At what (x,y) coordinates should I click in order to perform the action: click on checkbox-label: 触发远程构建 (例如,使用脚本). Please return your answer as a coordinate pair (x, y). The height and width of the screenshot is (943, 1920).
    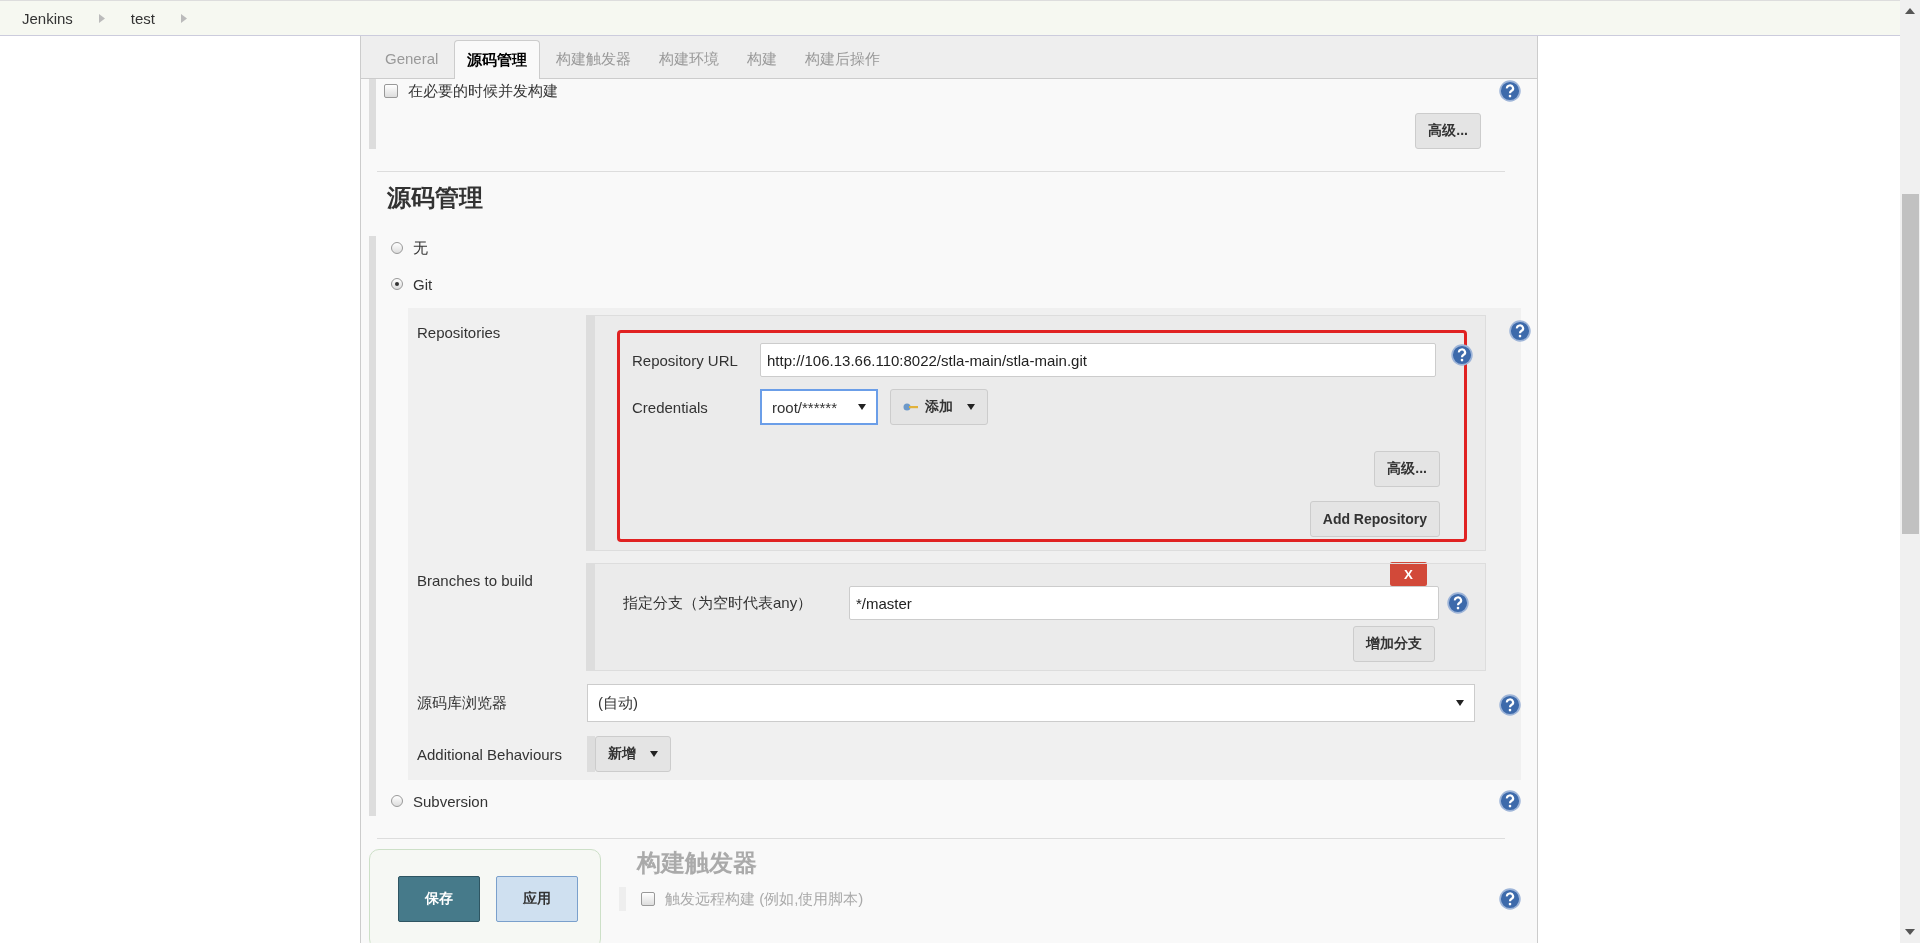
    Looking at the image, I should click on (764, 899).